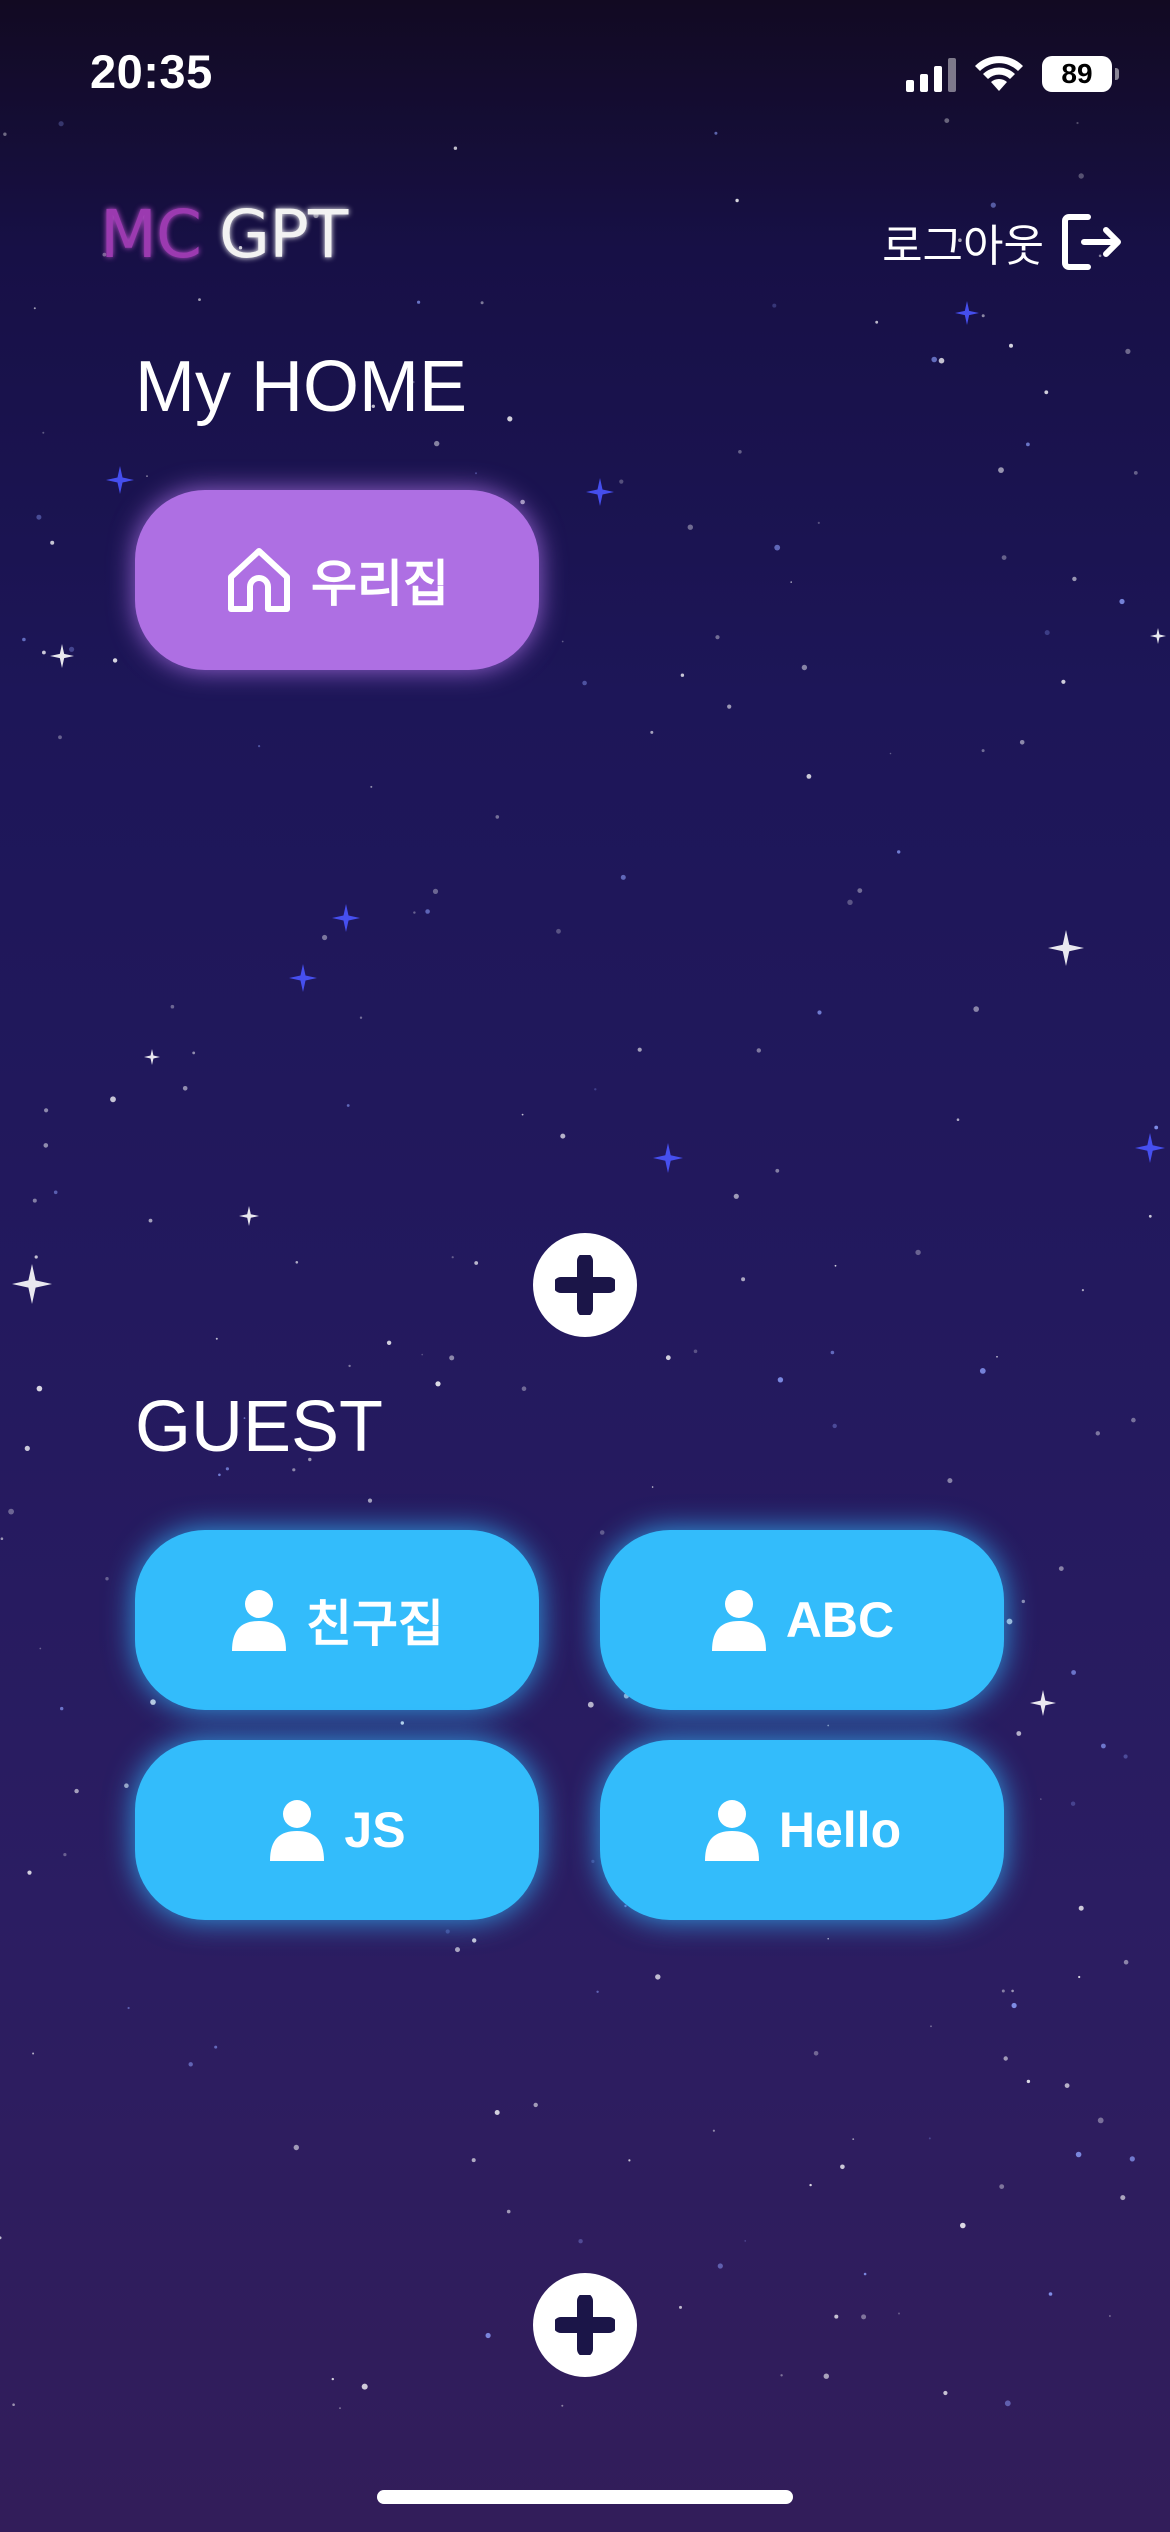 Image resolution: width=1170 pixels, height=2532 pixels. I want to click on guest-room-label: ABC, so click(840, 1620).